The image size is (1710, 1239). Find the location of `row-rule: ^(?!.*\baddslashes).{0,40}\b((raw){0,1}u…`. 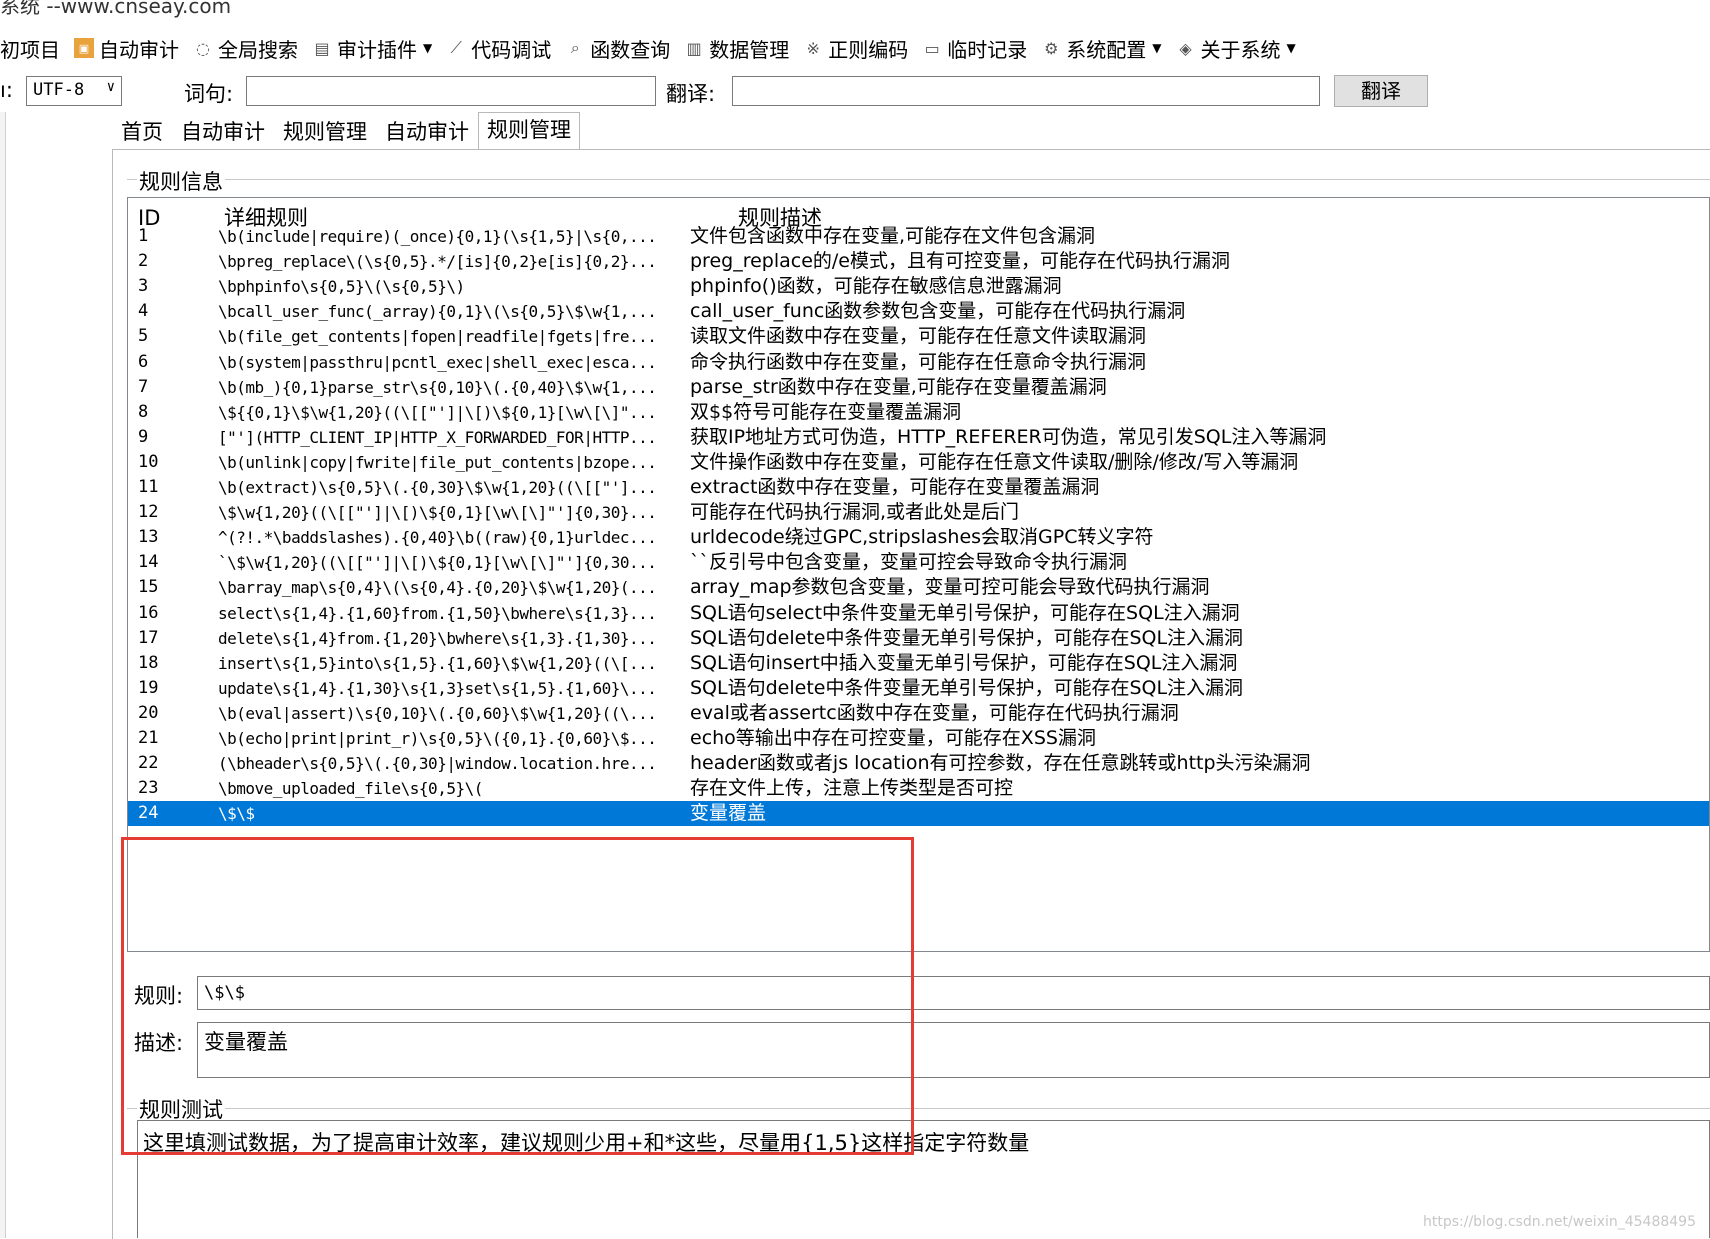

row-rule: ^(?!.*\baddslashes).{0,40}\b((raw){0,1}u… is located at coordinates (437, 538).